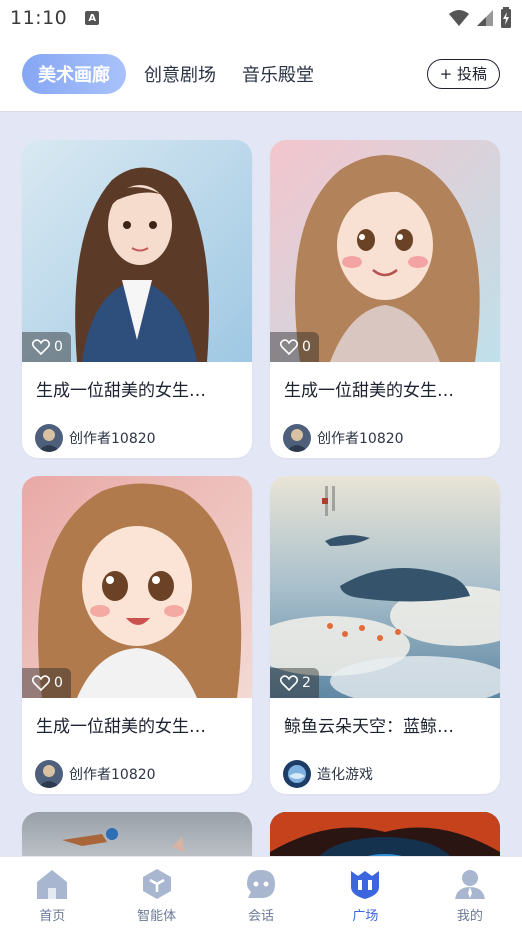 The width and height of the screenshot is (522, 928). What do you see at coordinates (278, 74) in the screenshot?
I see `tab-music-hall: 音乐殿堂` at bounding box center [278, 74].